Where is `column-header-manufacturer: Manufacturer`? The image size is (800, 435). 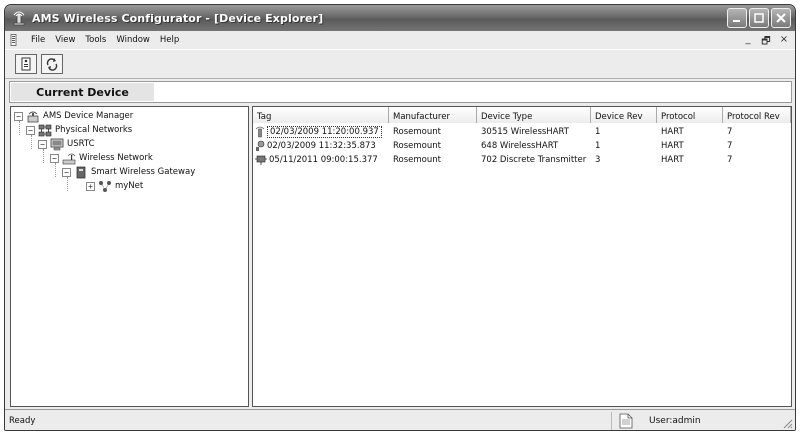
column-header-manufacturer: Manufacturer is located at coordinates (433, 115).